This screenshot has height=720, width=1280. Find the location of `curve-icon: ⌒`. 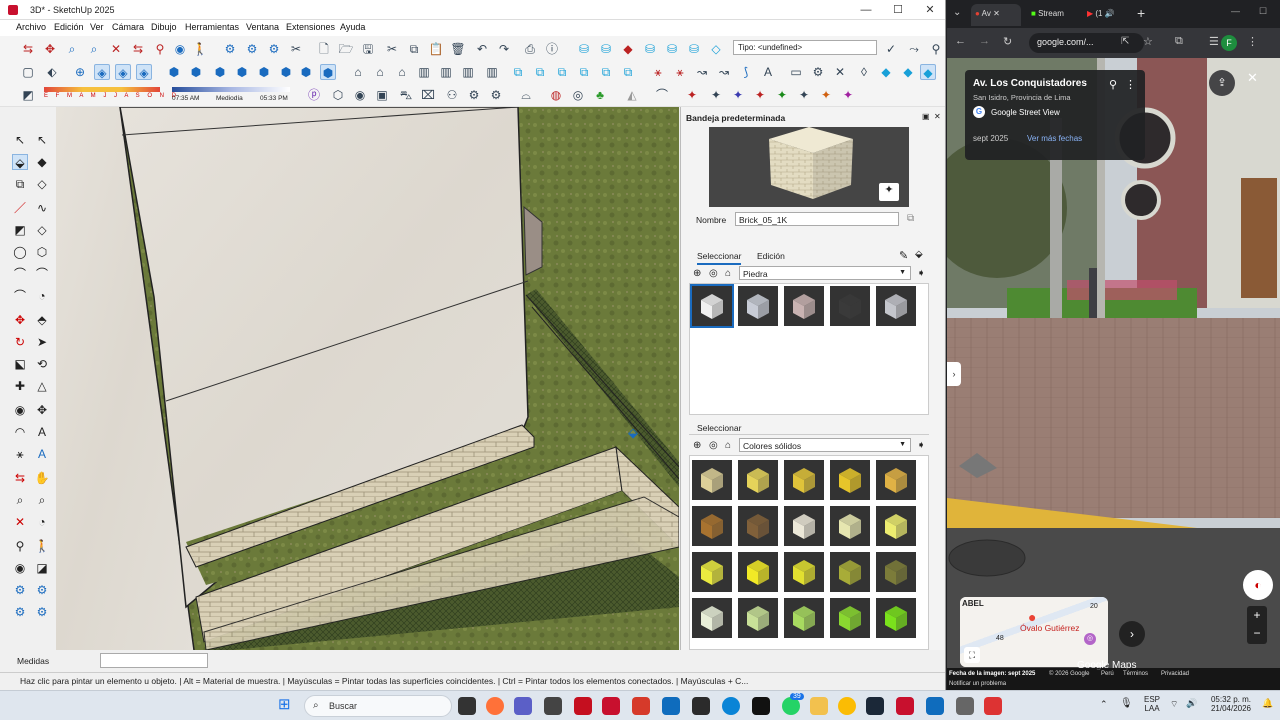

curve-icon: ⌒ is located at coordinates (662, 95).